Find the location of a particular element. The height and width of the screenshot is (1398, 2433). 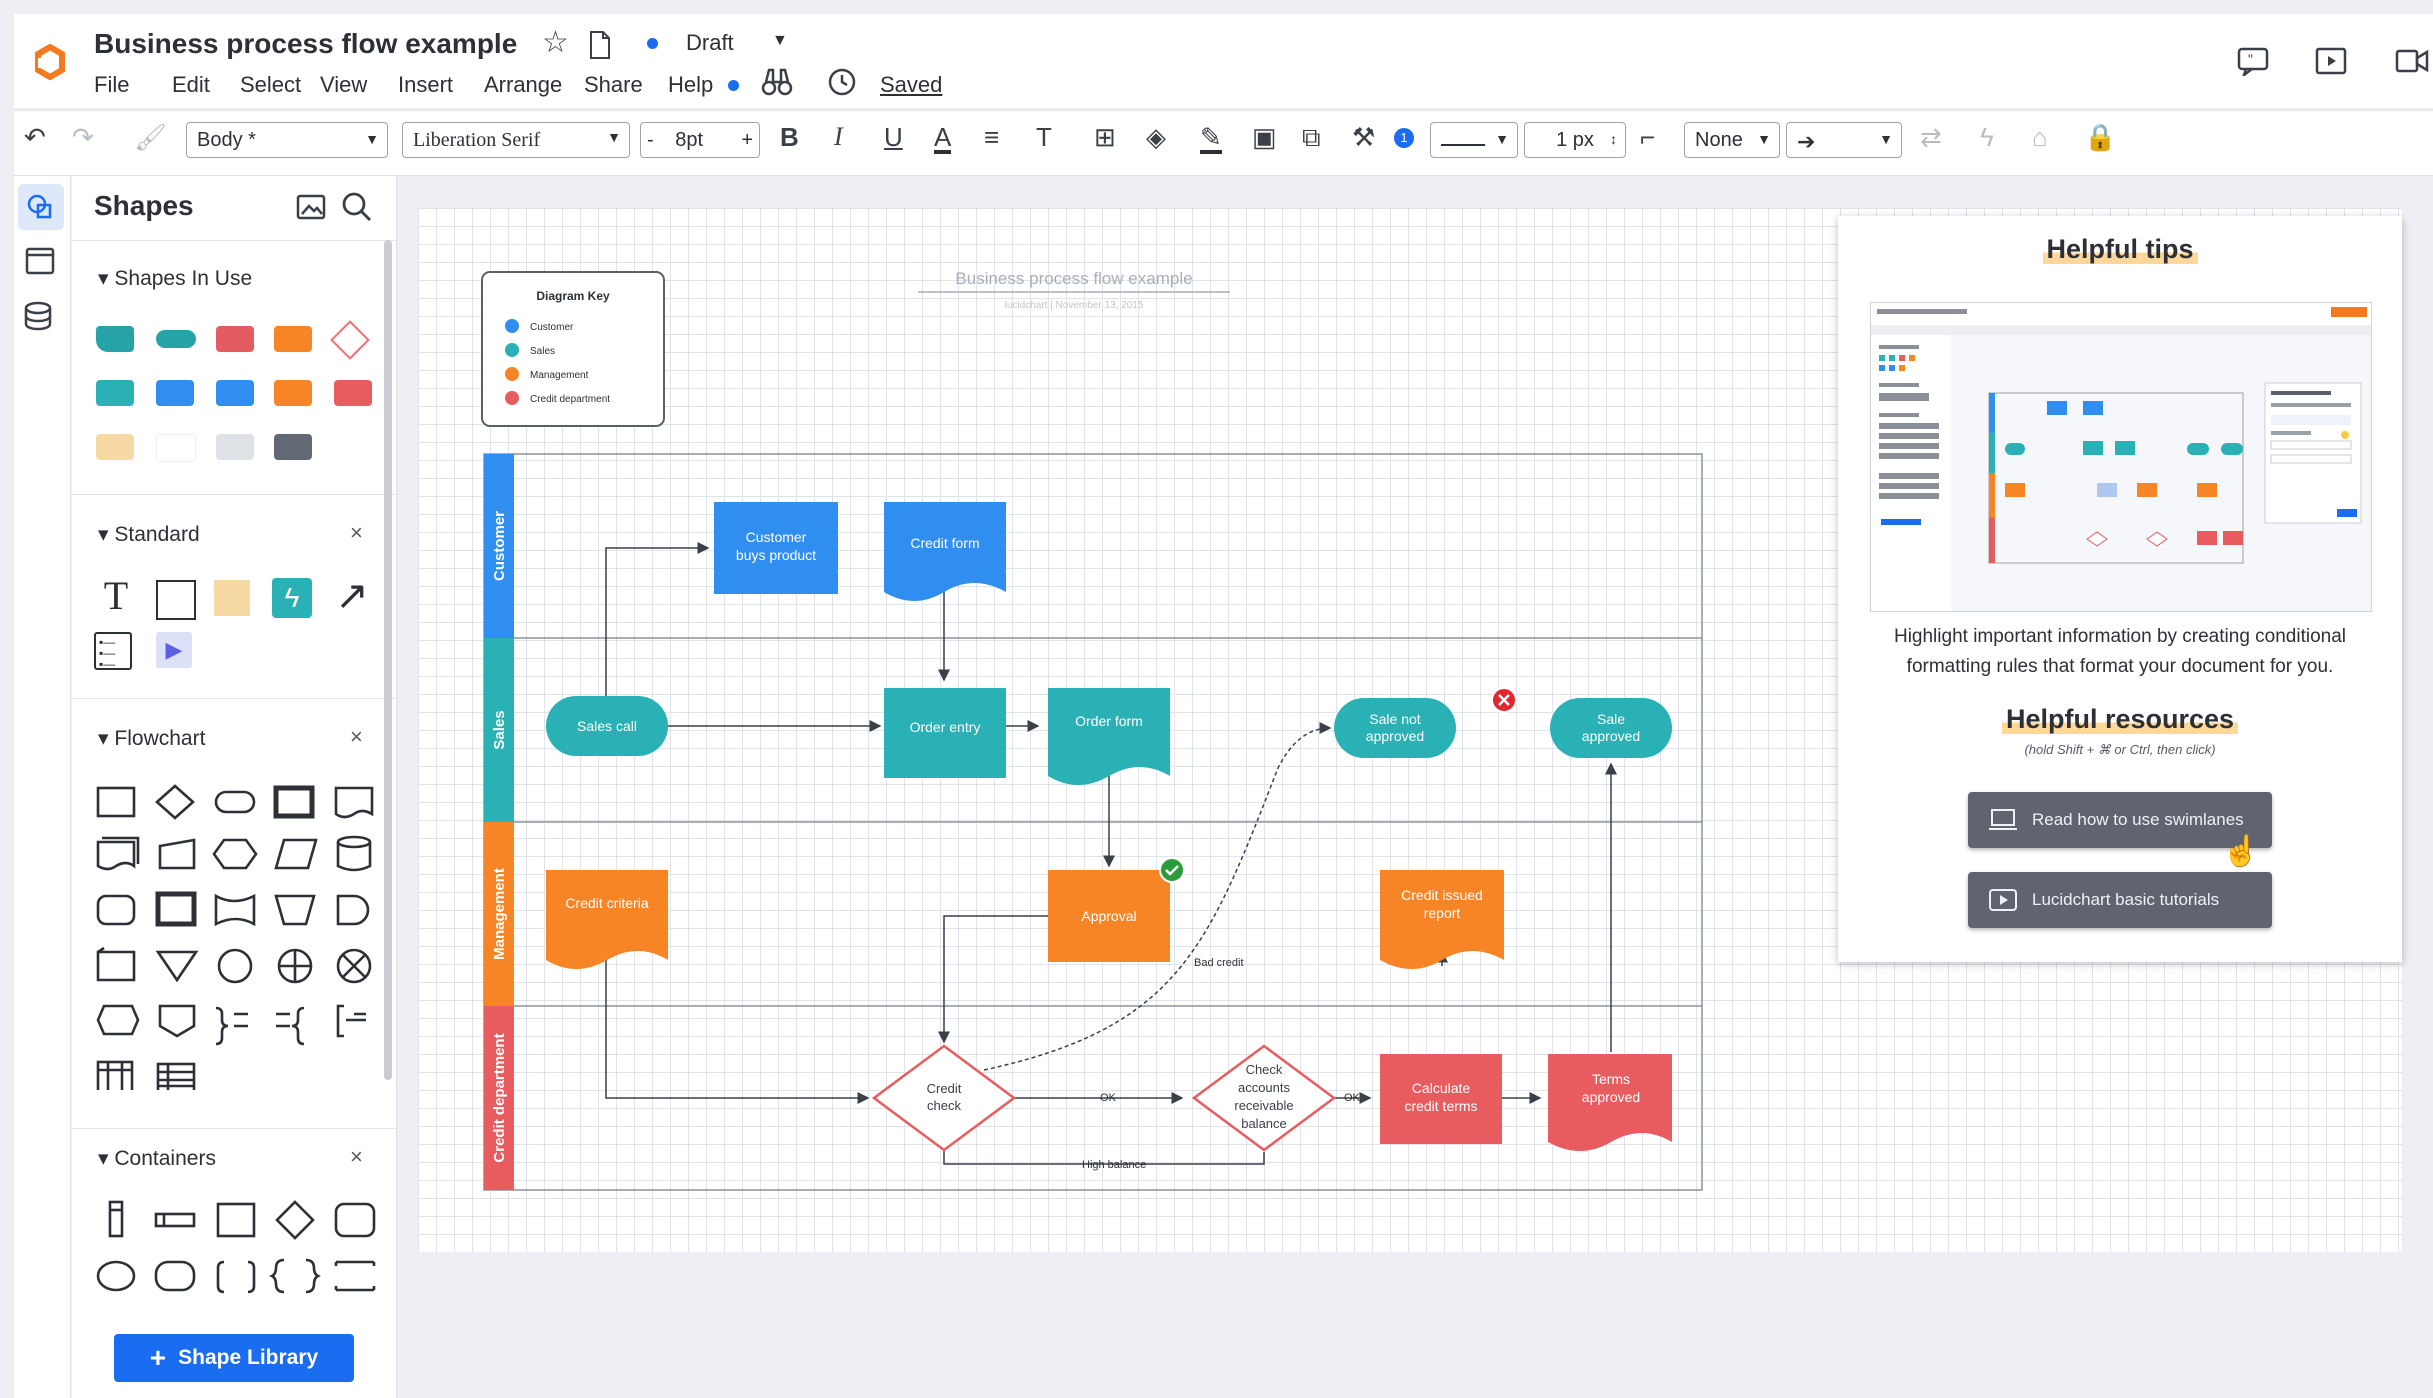

menu-arrange: Arrange is located at coordinates (523, 85).